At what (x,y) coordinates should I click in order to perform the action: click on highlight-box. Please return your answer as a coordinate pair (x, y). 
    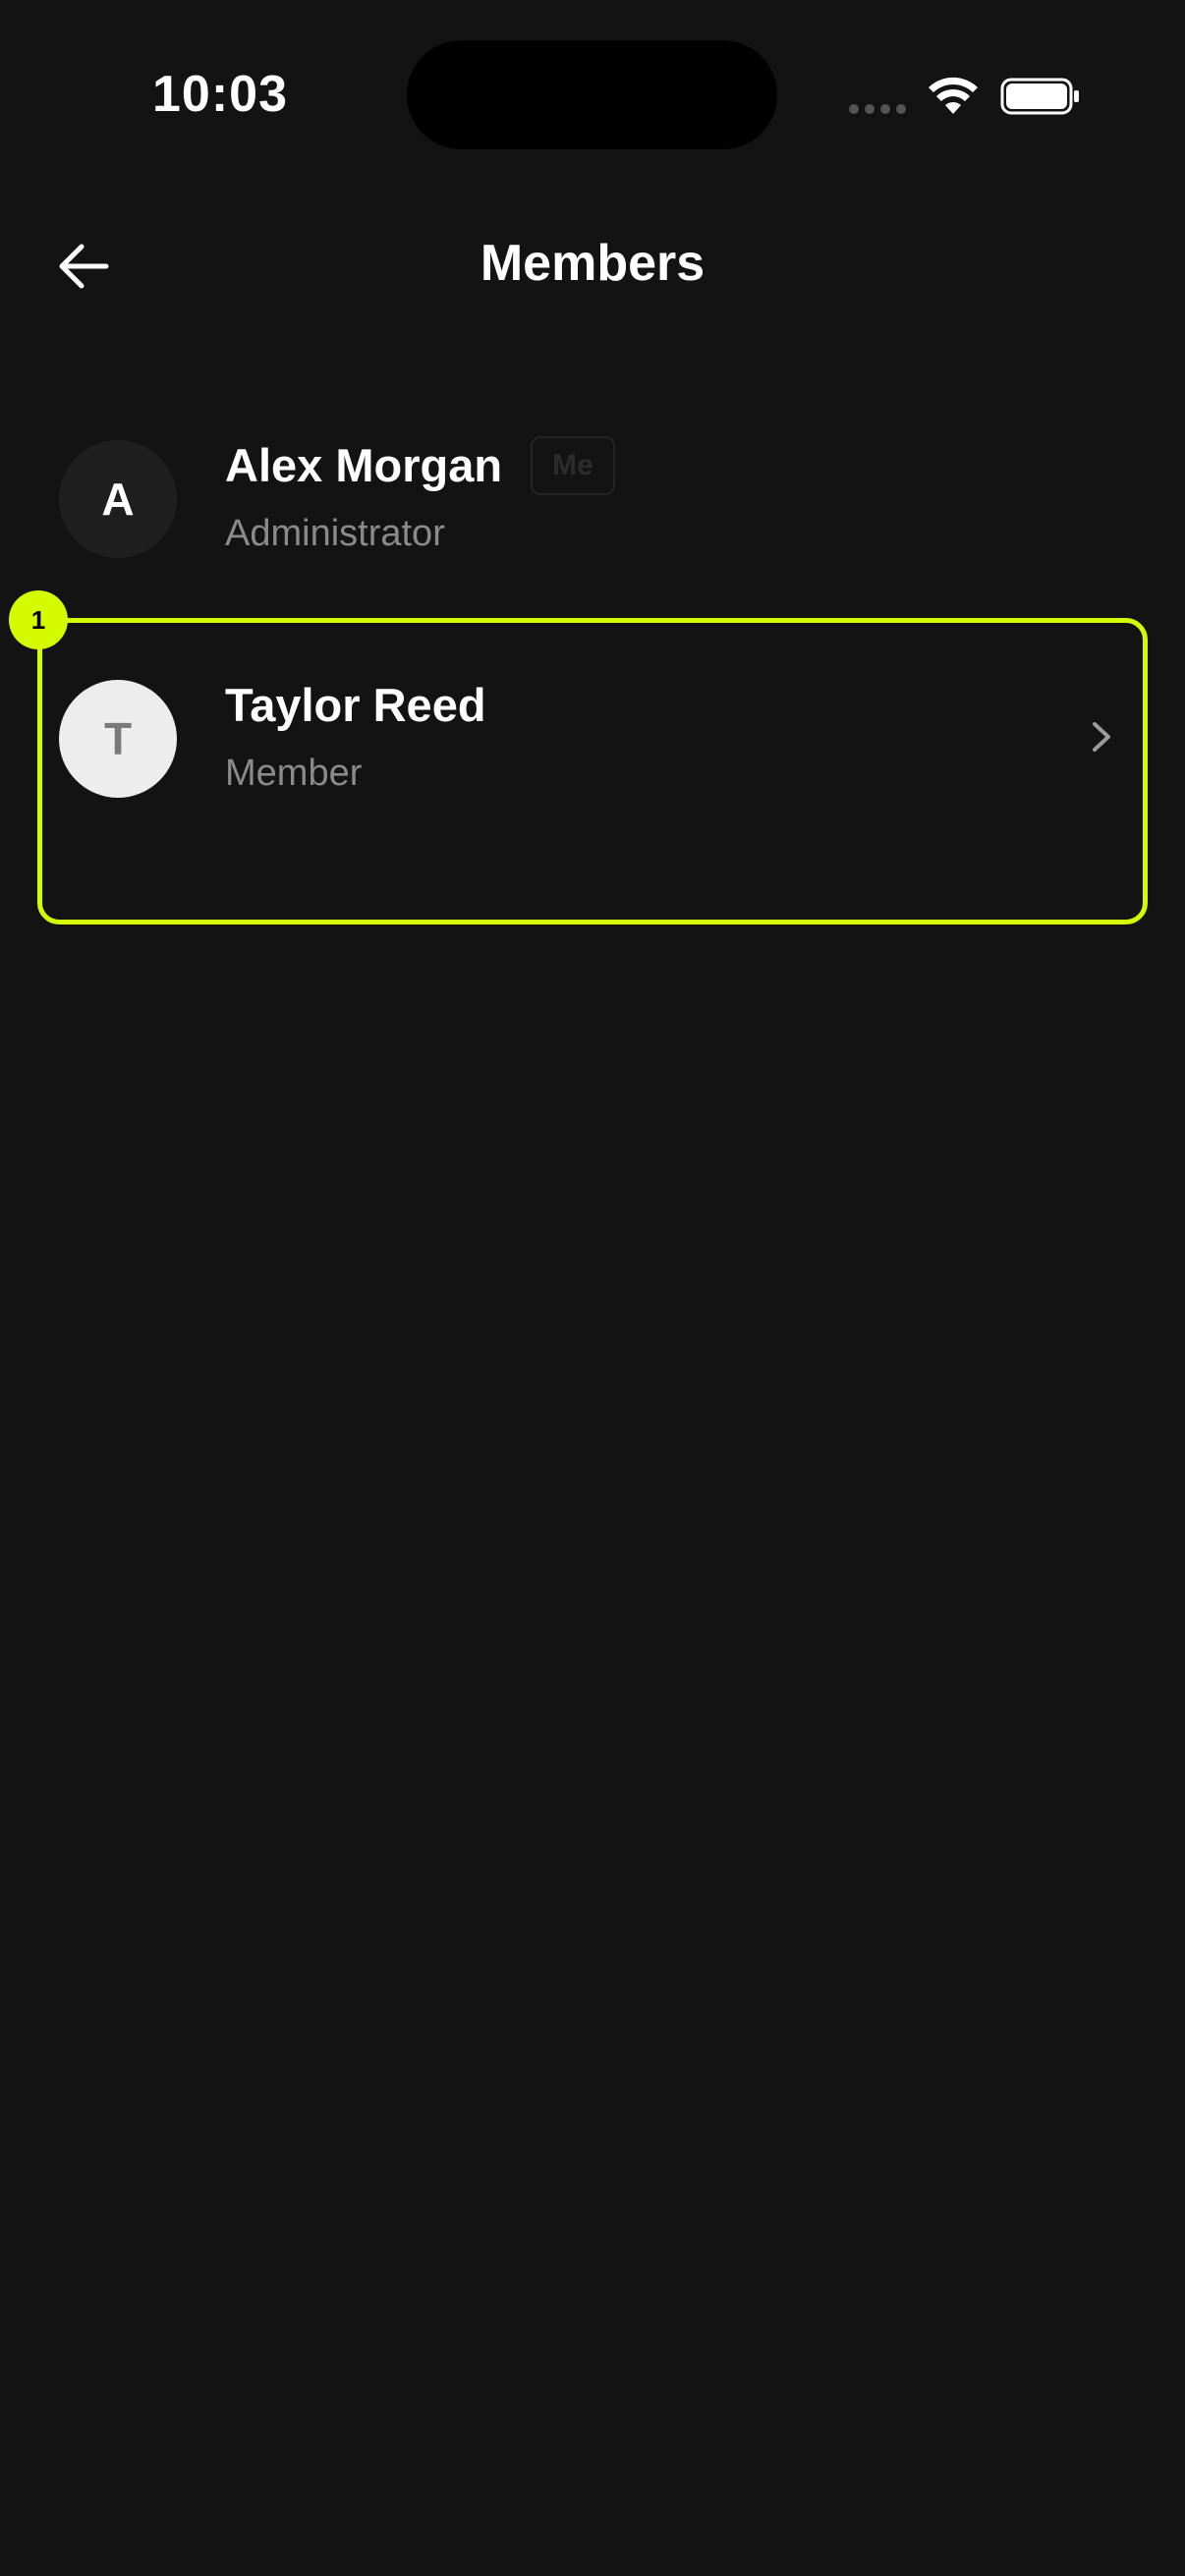
    Looking at the image, I should click on (592, 771).